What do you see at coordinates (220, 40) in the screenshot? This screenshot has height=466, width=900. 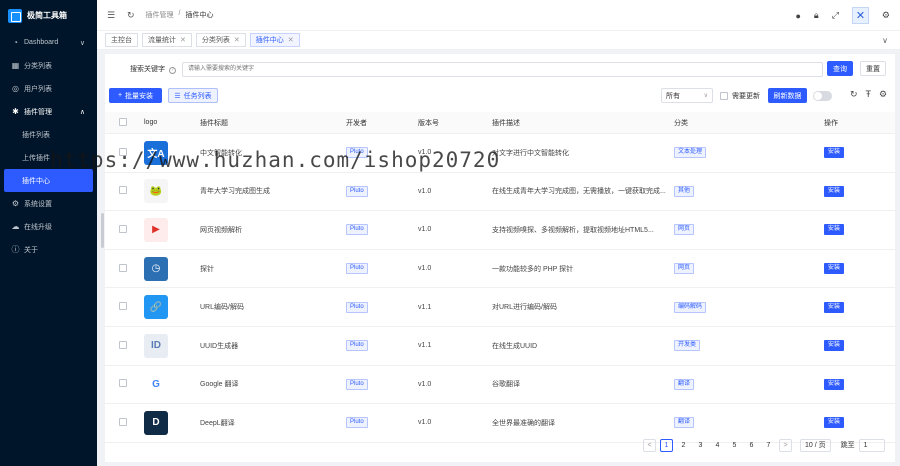 I see `tab-categories: 分类列表 ✕` at bounding box center [220, 40].